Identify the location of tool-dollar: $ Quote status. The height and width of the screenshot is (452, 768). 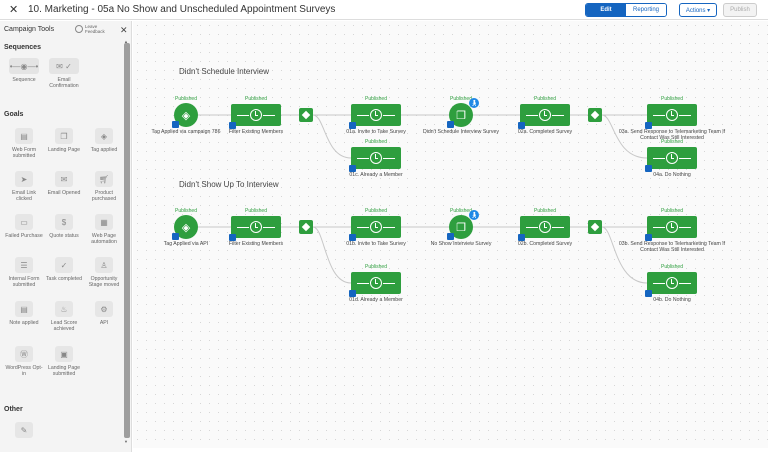
(64, 226).